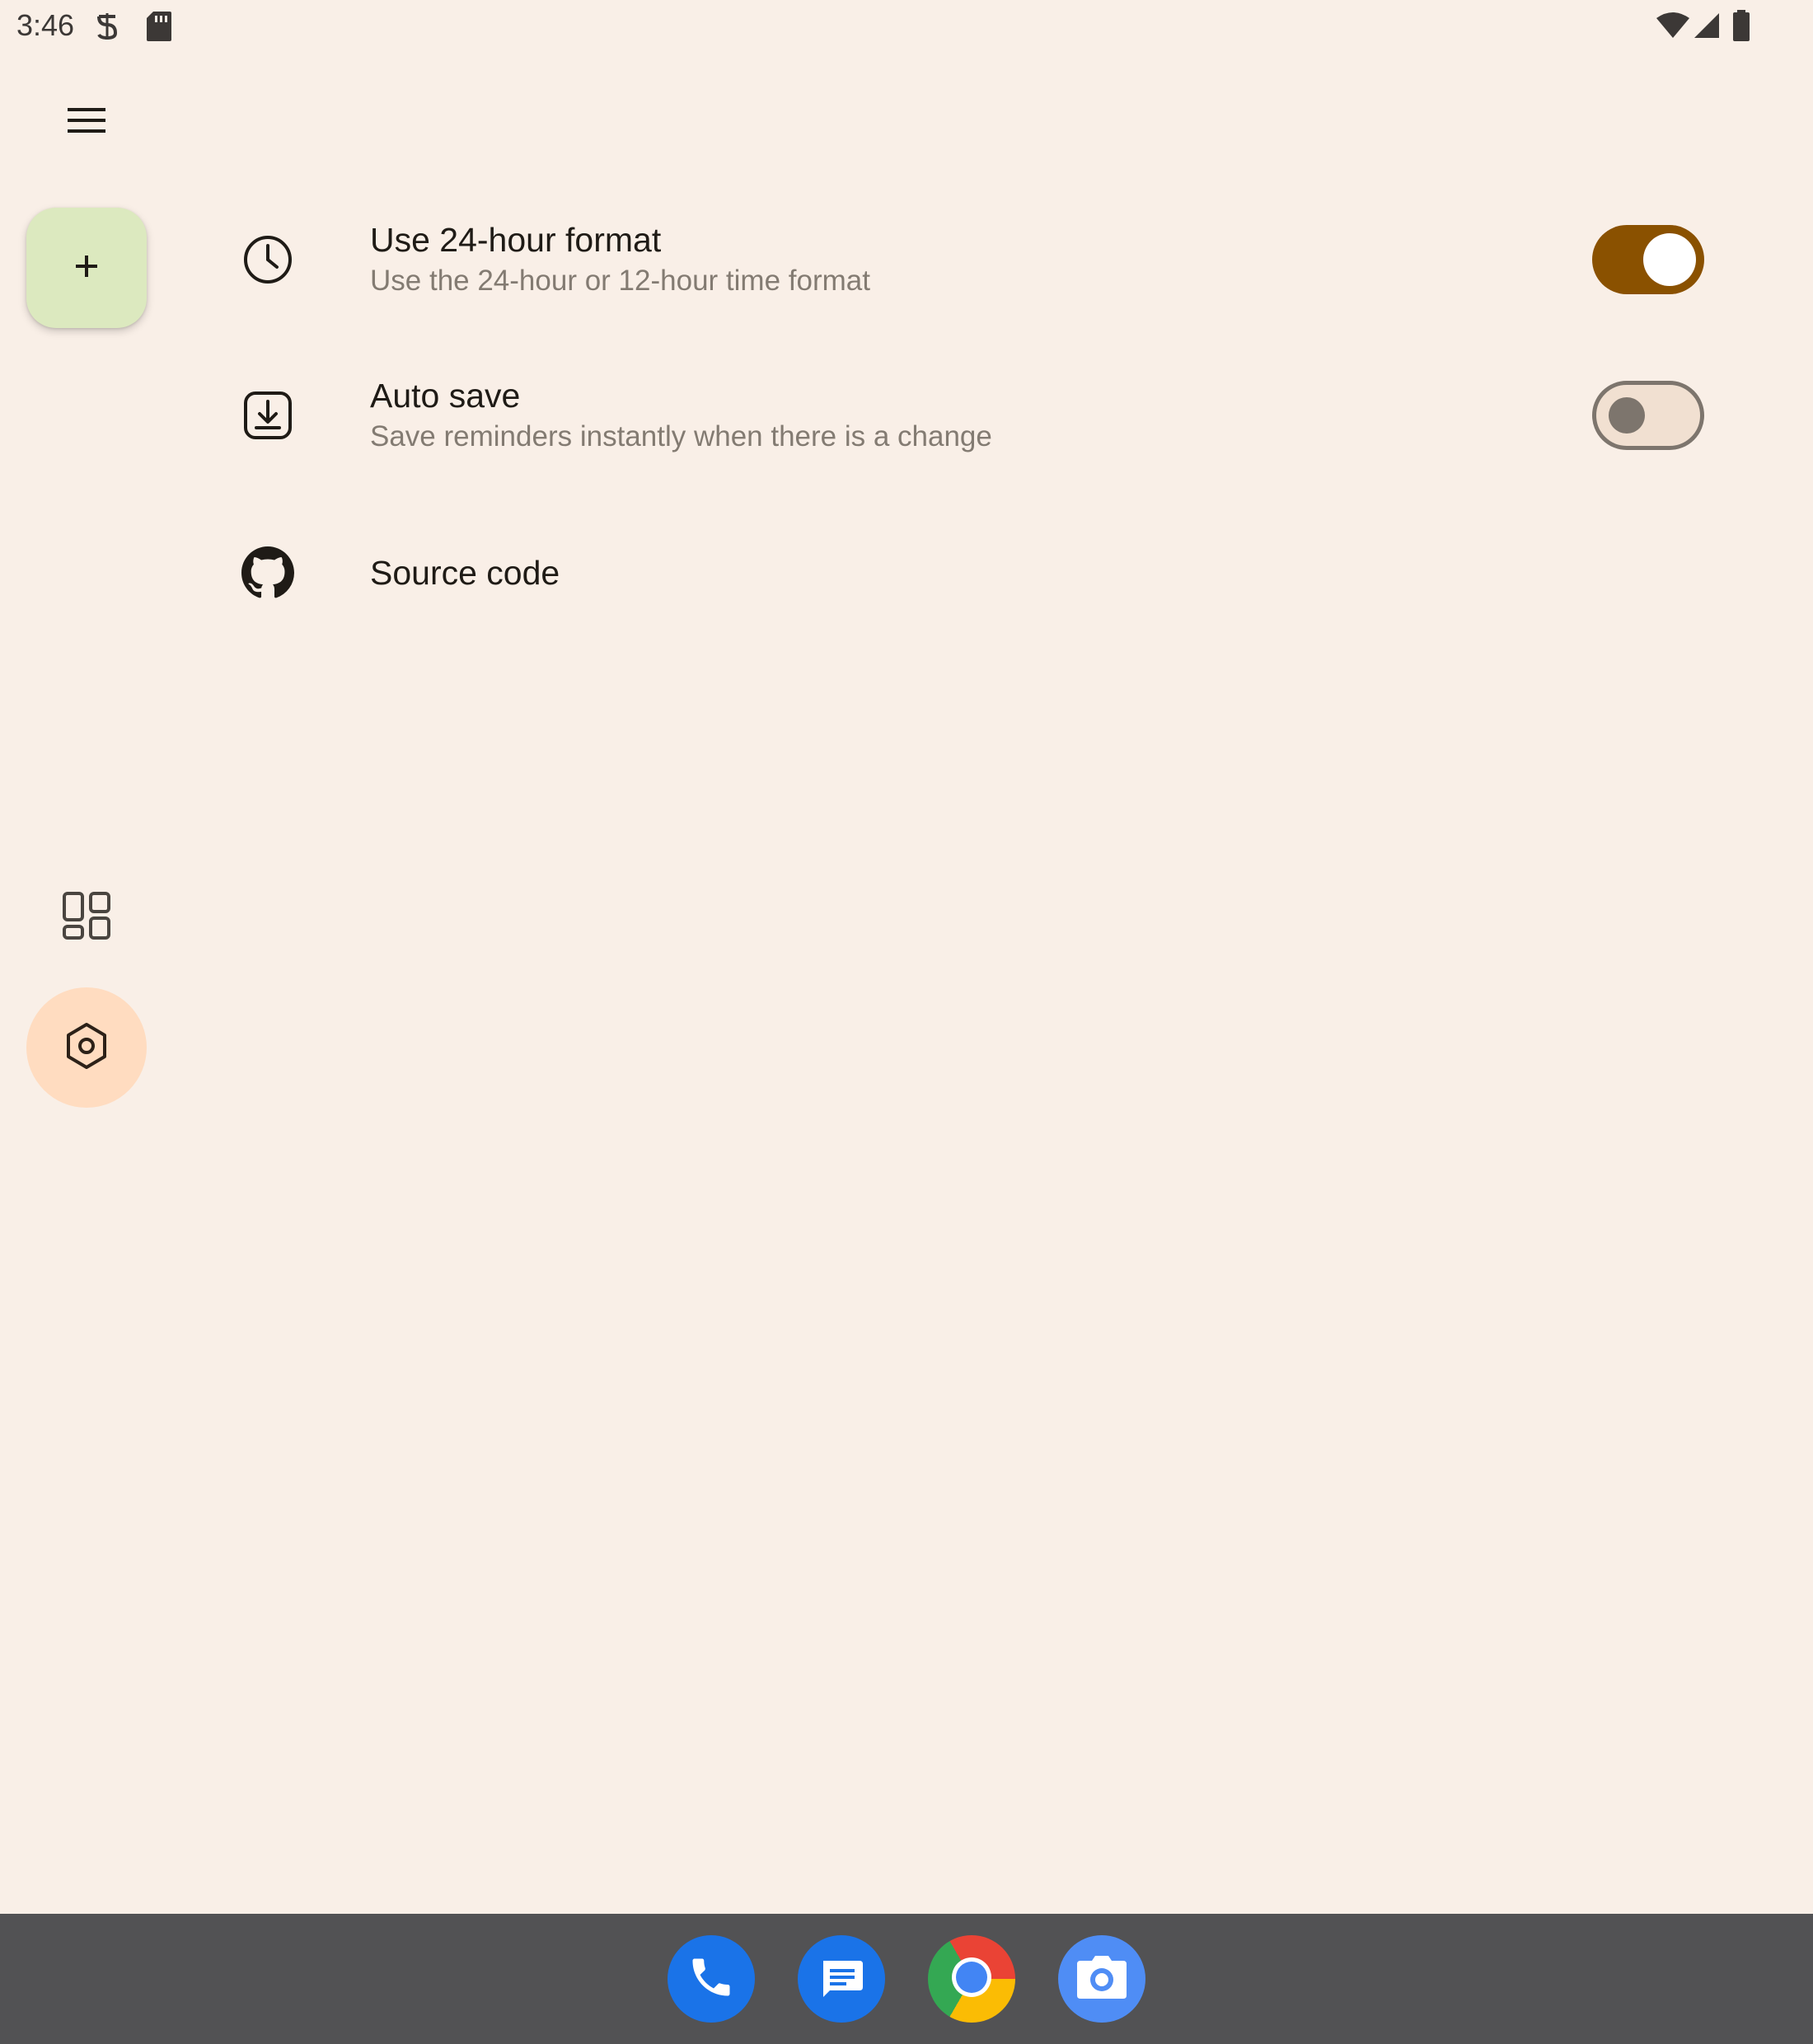 This screenshot has height=2044, width=1813. Describe the element at coordinates (107, 28) in the screenshot. I see `sync-notification-icon` at that location.